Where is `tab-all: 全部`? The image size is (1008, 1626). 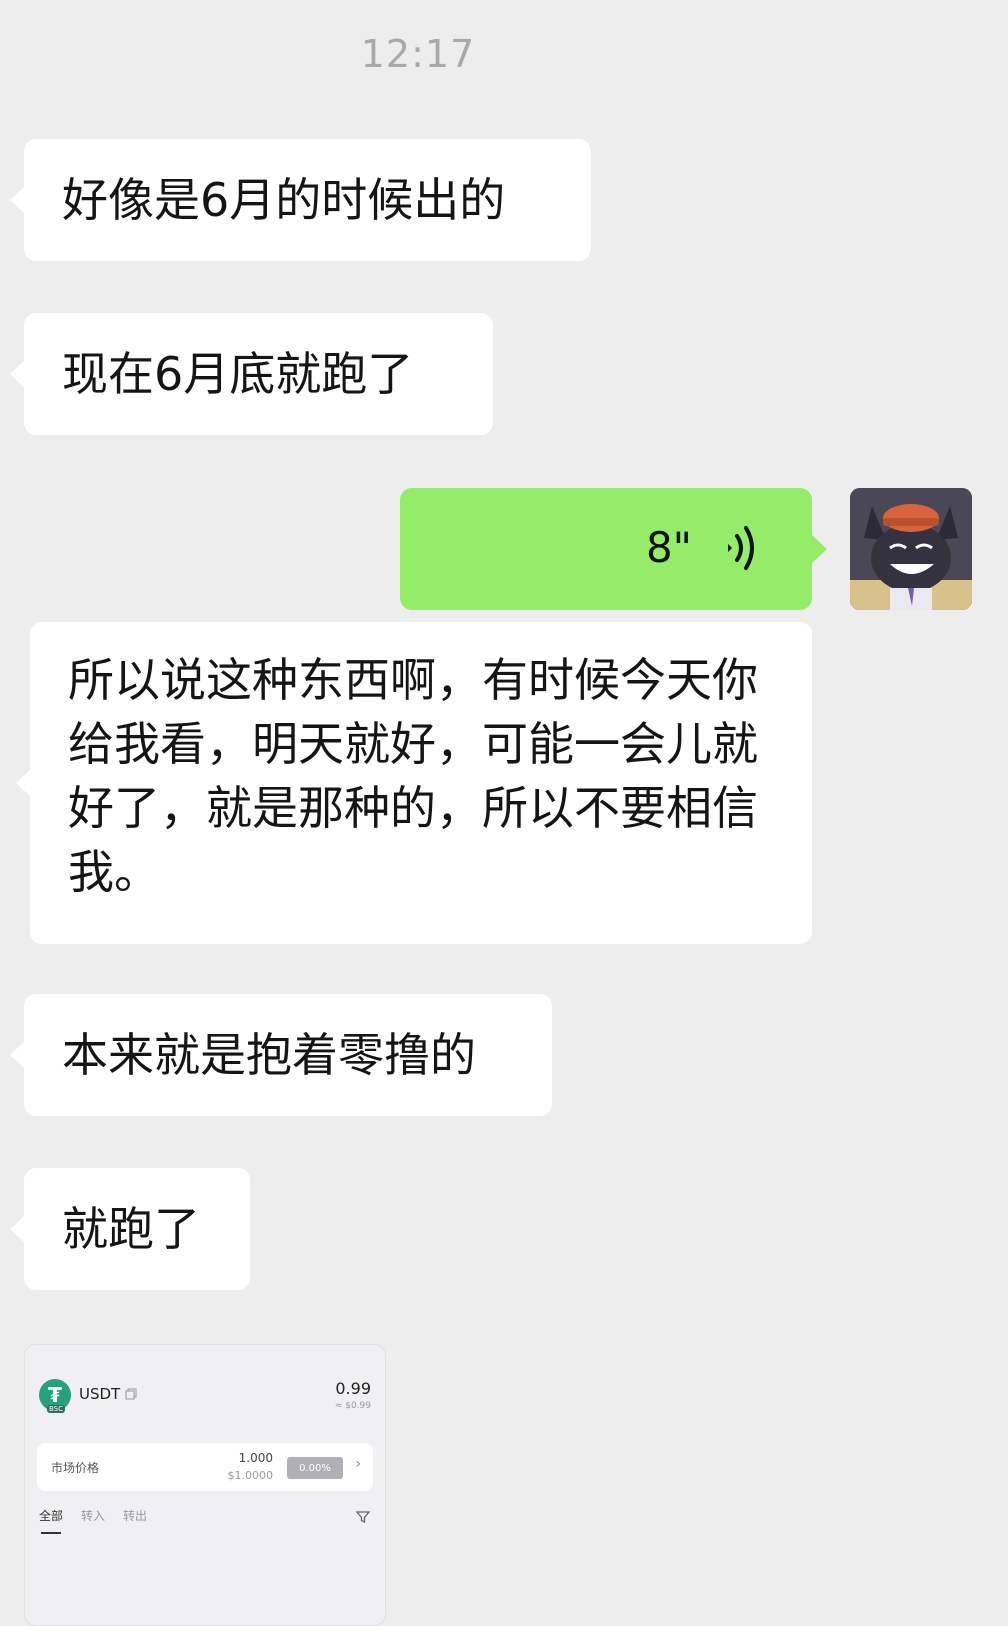
tab-all: 全部 is located at coordinates (51, 1521).